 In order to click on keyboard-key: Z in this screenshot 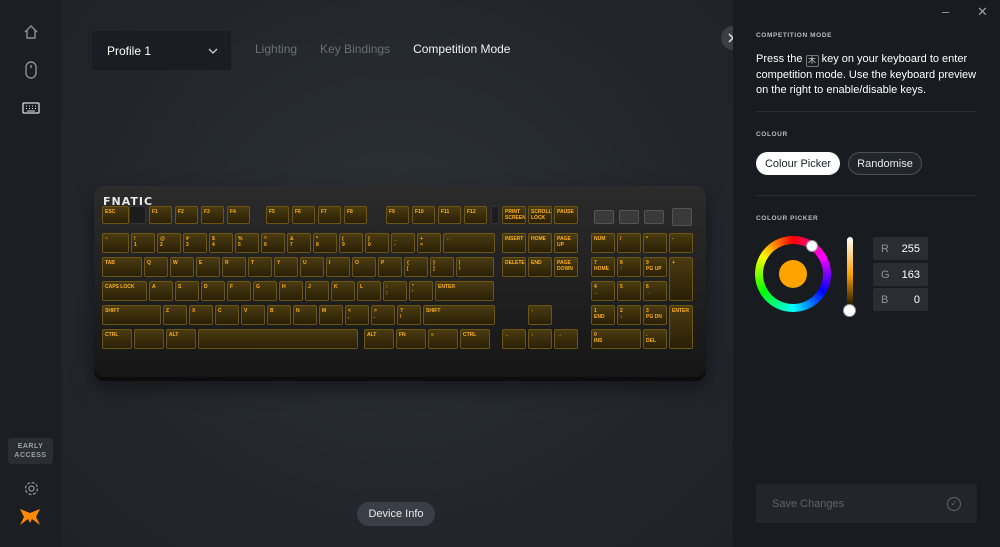, I will do `click(175, 315)`.